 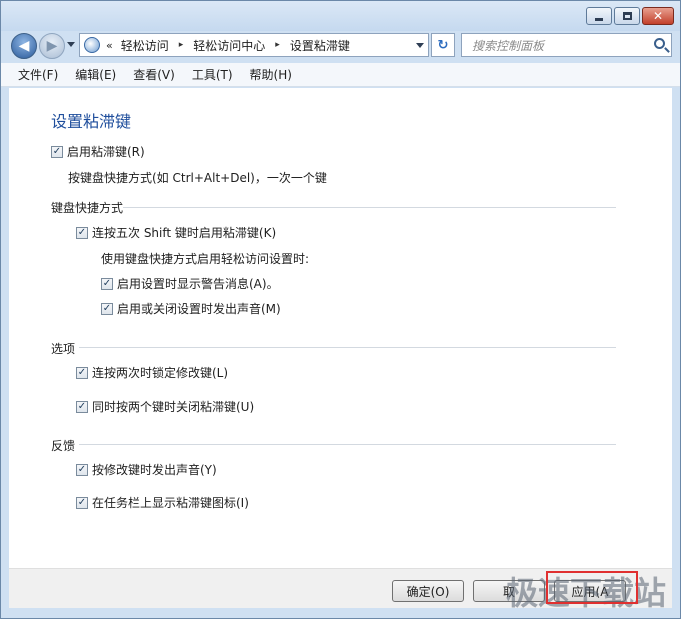 What do you see at coordinates (340, 75) in the screenshot?
I see `menu-bar: 文件(F) 编辑(E) 查看(V) 工具(T) 帮助(H)` at bounding box center [340, 75].